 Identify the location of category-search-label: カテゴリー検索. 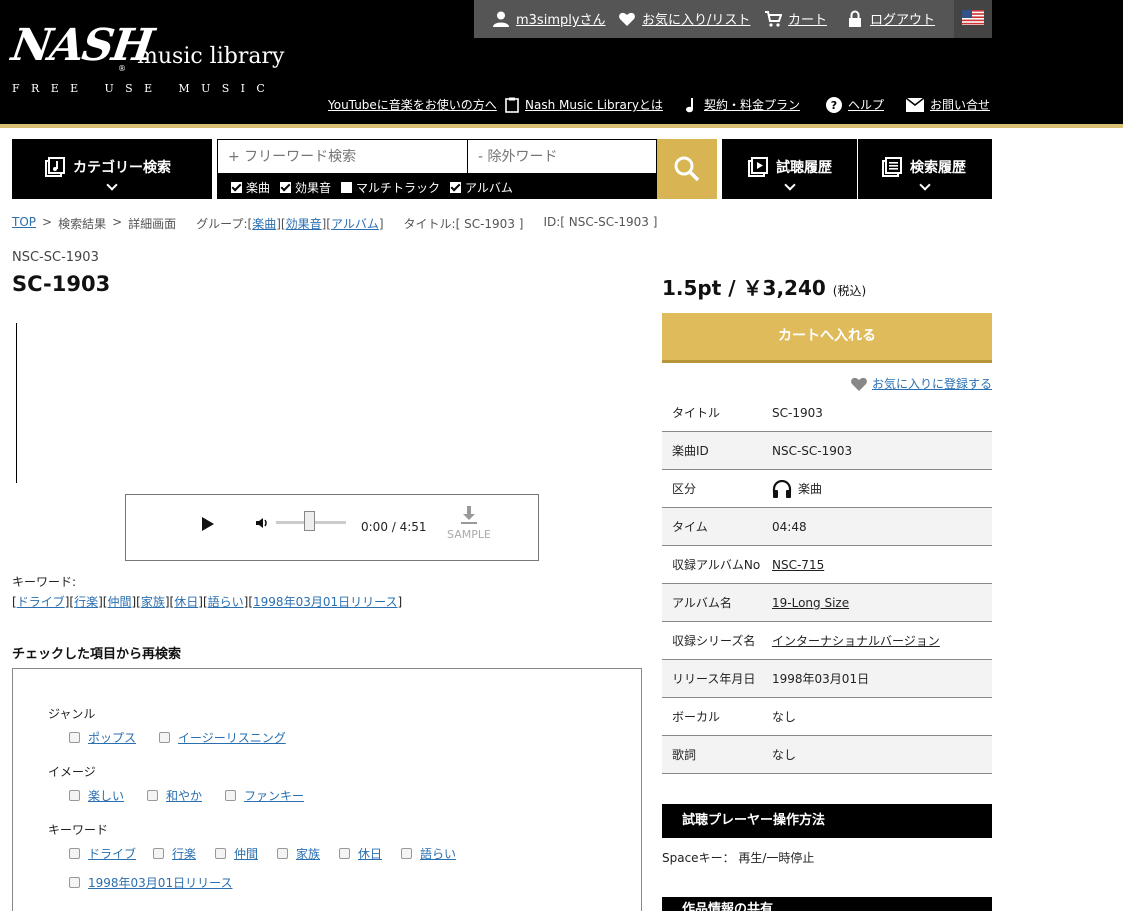
(122, 168).